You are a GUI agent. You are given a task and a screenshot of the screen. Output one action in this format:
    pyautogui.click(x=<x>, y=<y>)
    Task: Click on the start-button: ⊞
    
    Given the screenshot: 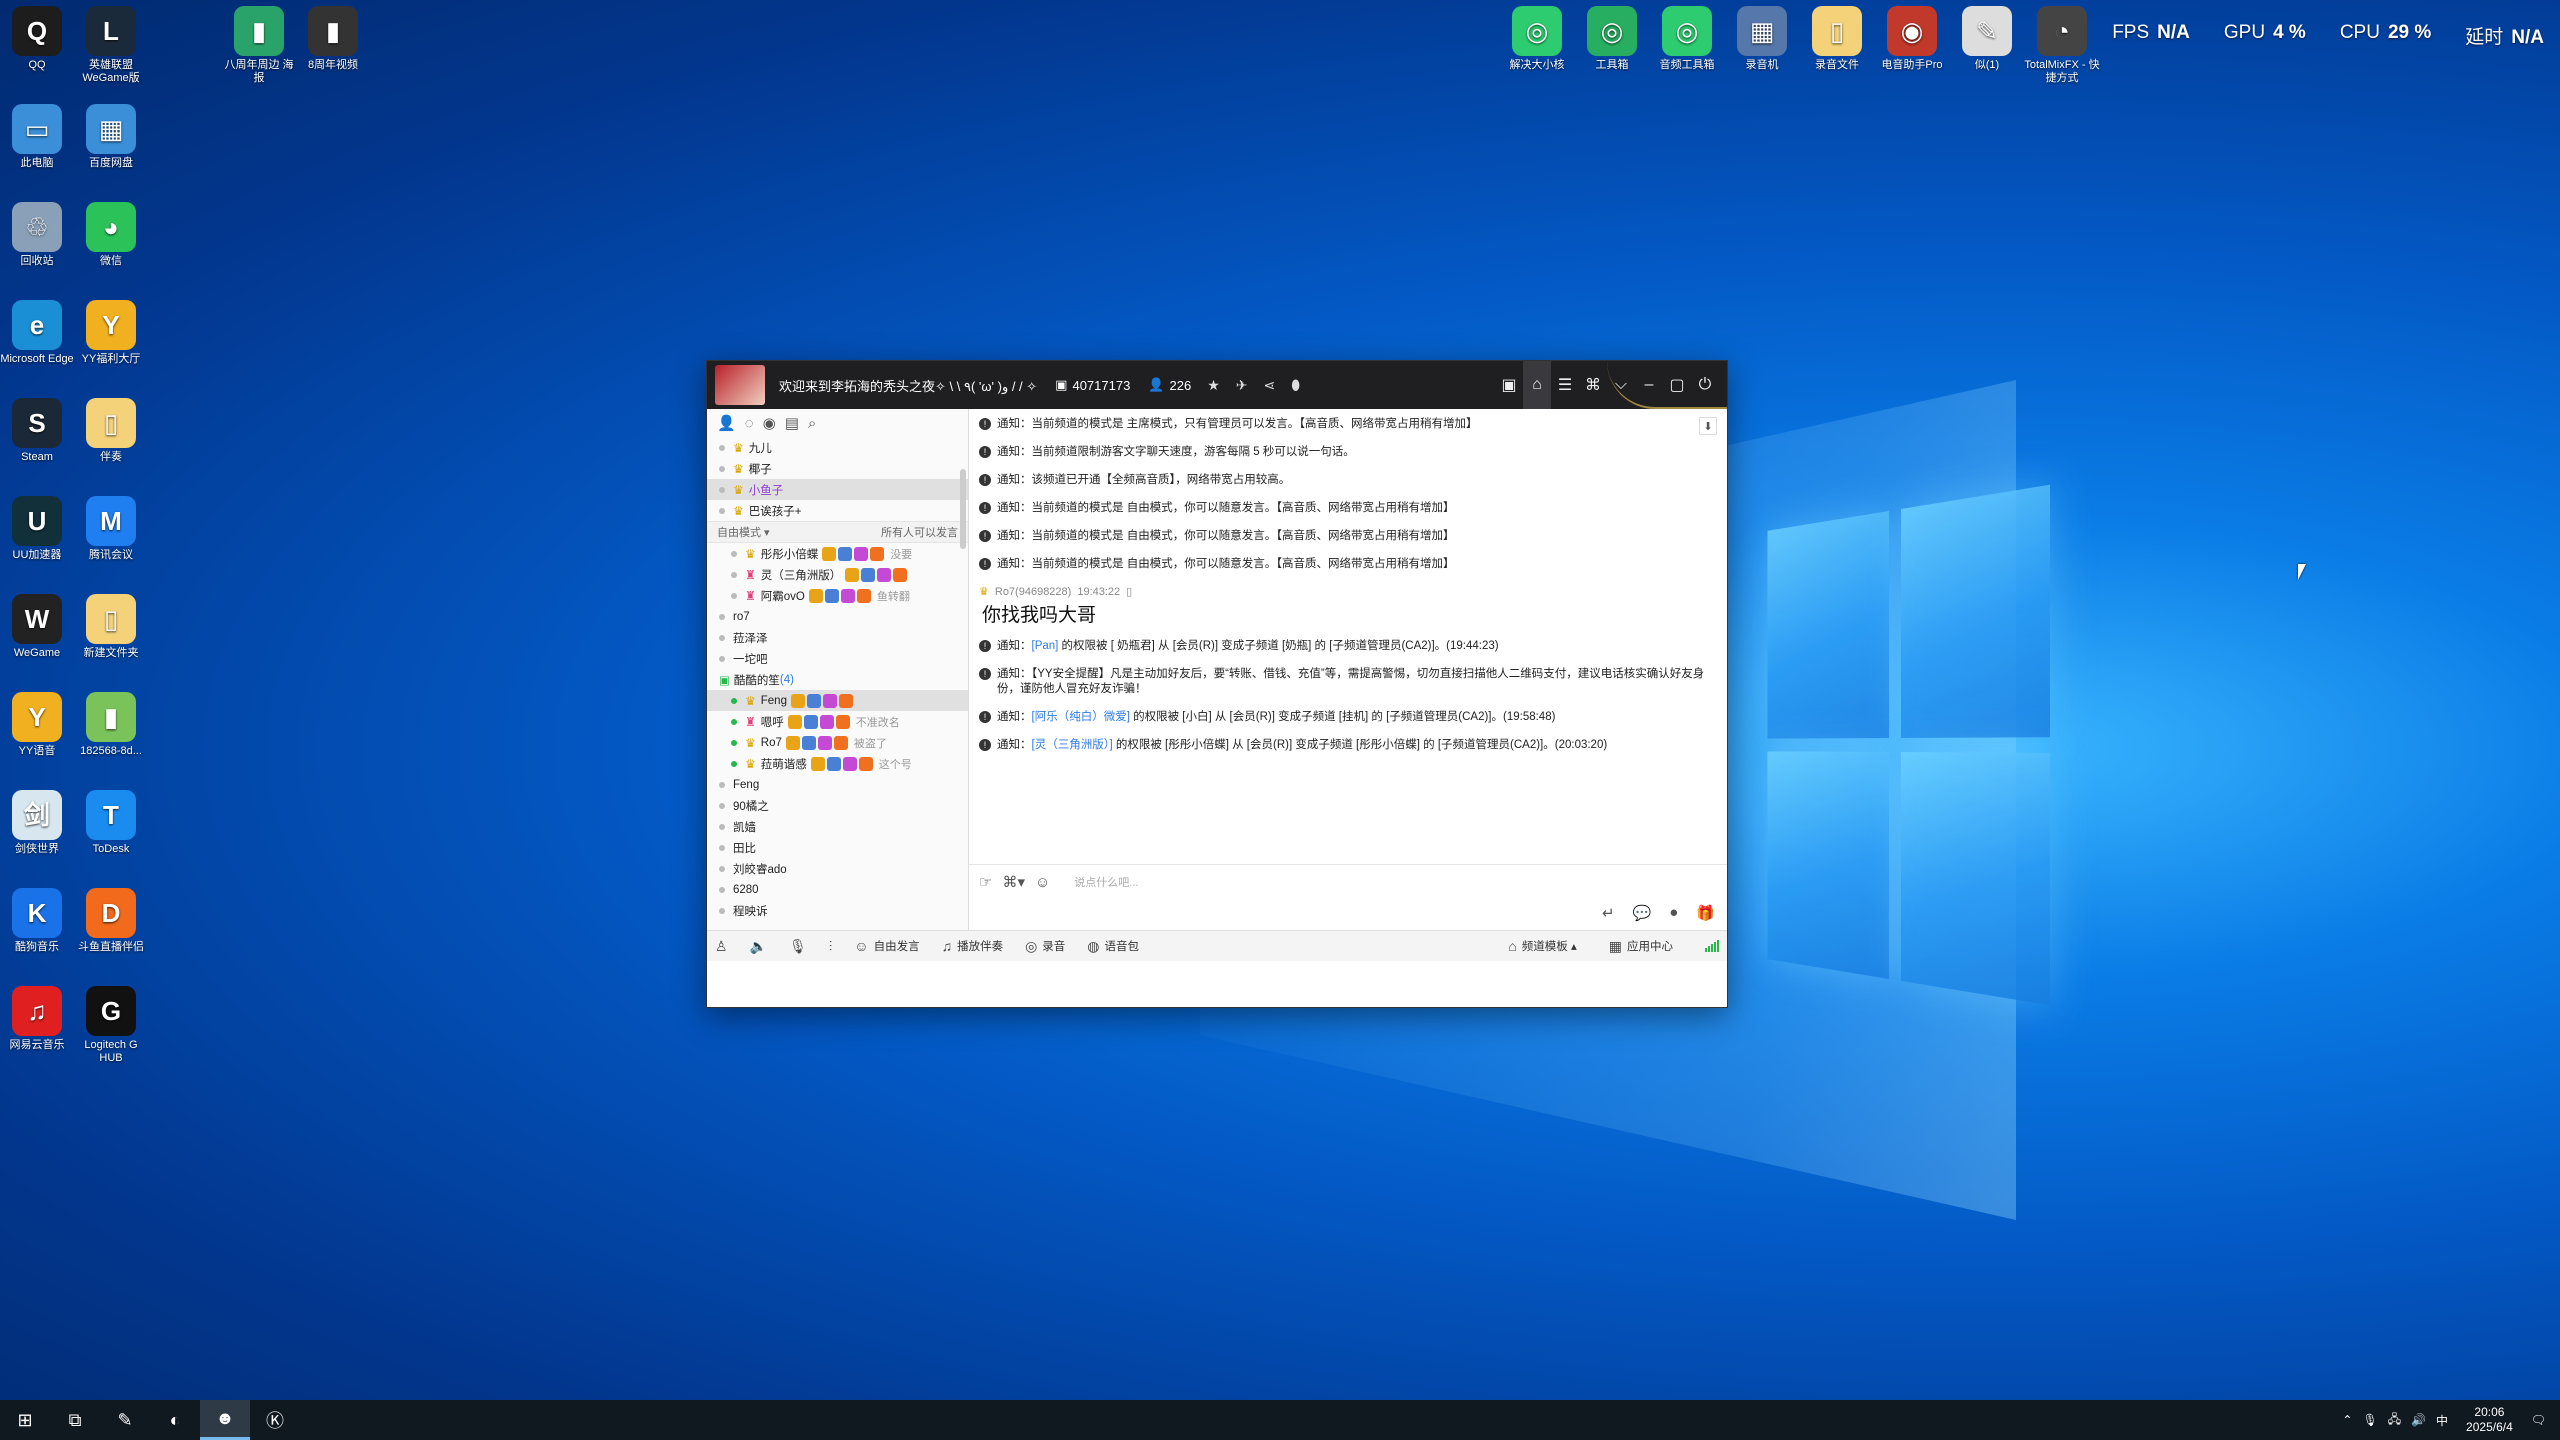 What is the action you would take?
    pyautogui.click(x=25, y=1420)
    